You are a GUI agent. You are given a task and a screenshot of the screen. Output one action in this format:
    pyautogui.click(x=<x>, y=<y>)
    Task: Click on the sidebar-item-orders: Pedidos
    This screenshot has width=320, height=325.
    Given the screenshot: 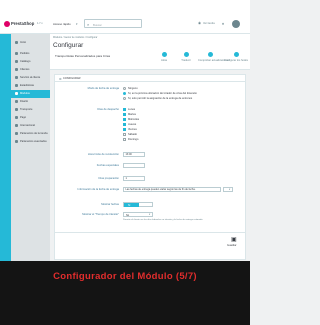 What is the action you would take?
    pyautogui.click(x=30, y=54)
    